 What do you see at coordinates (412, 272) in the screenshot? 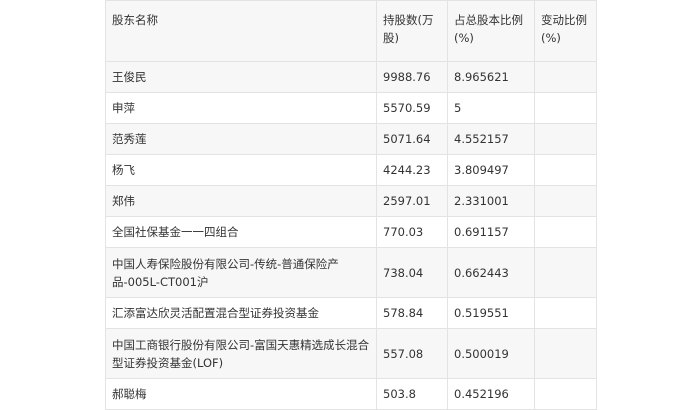
I see `cell-shares: 738.04` at bounding box center [412, 272].